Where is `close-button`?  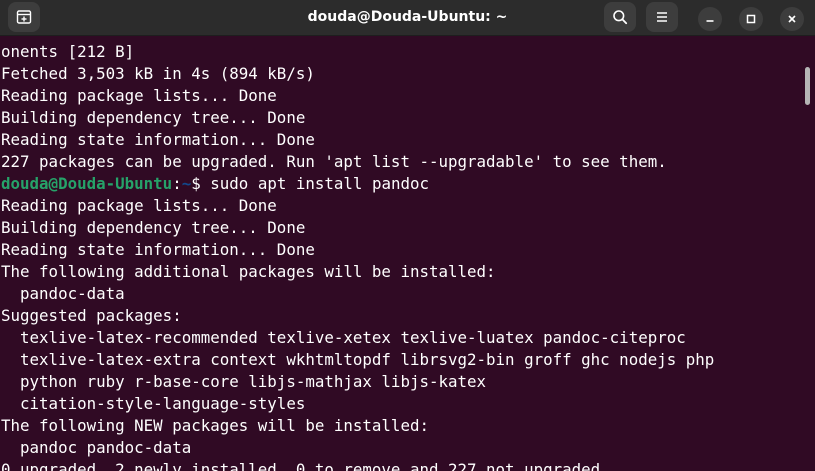 close-button is located at coordinates (792, 19).